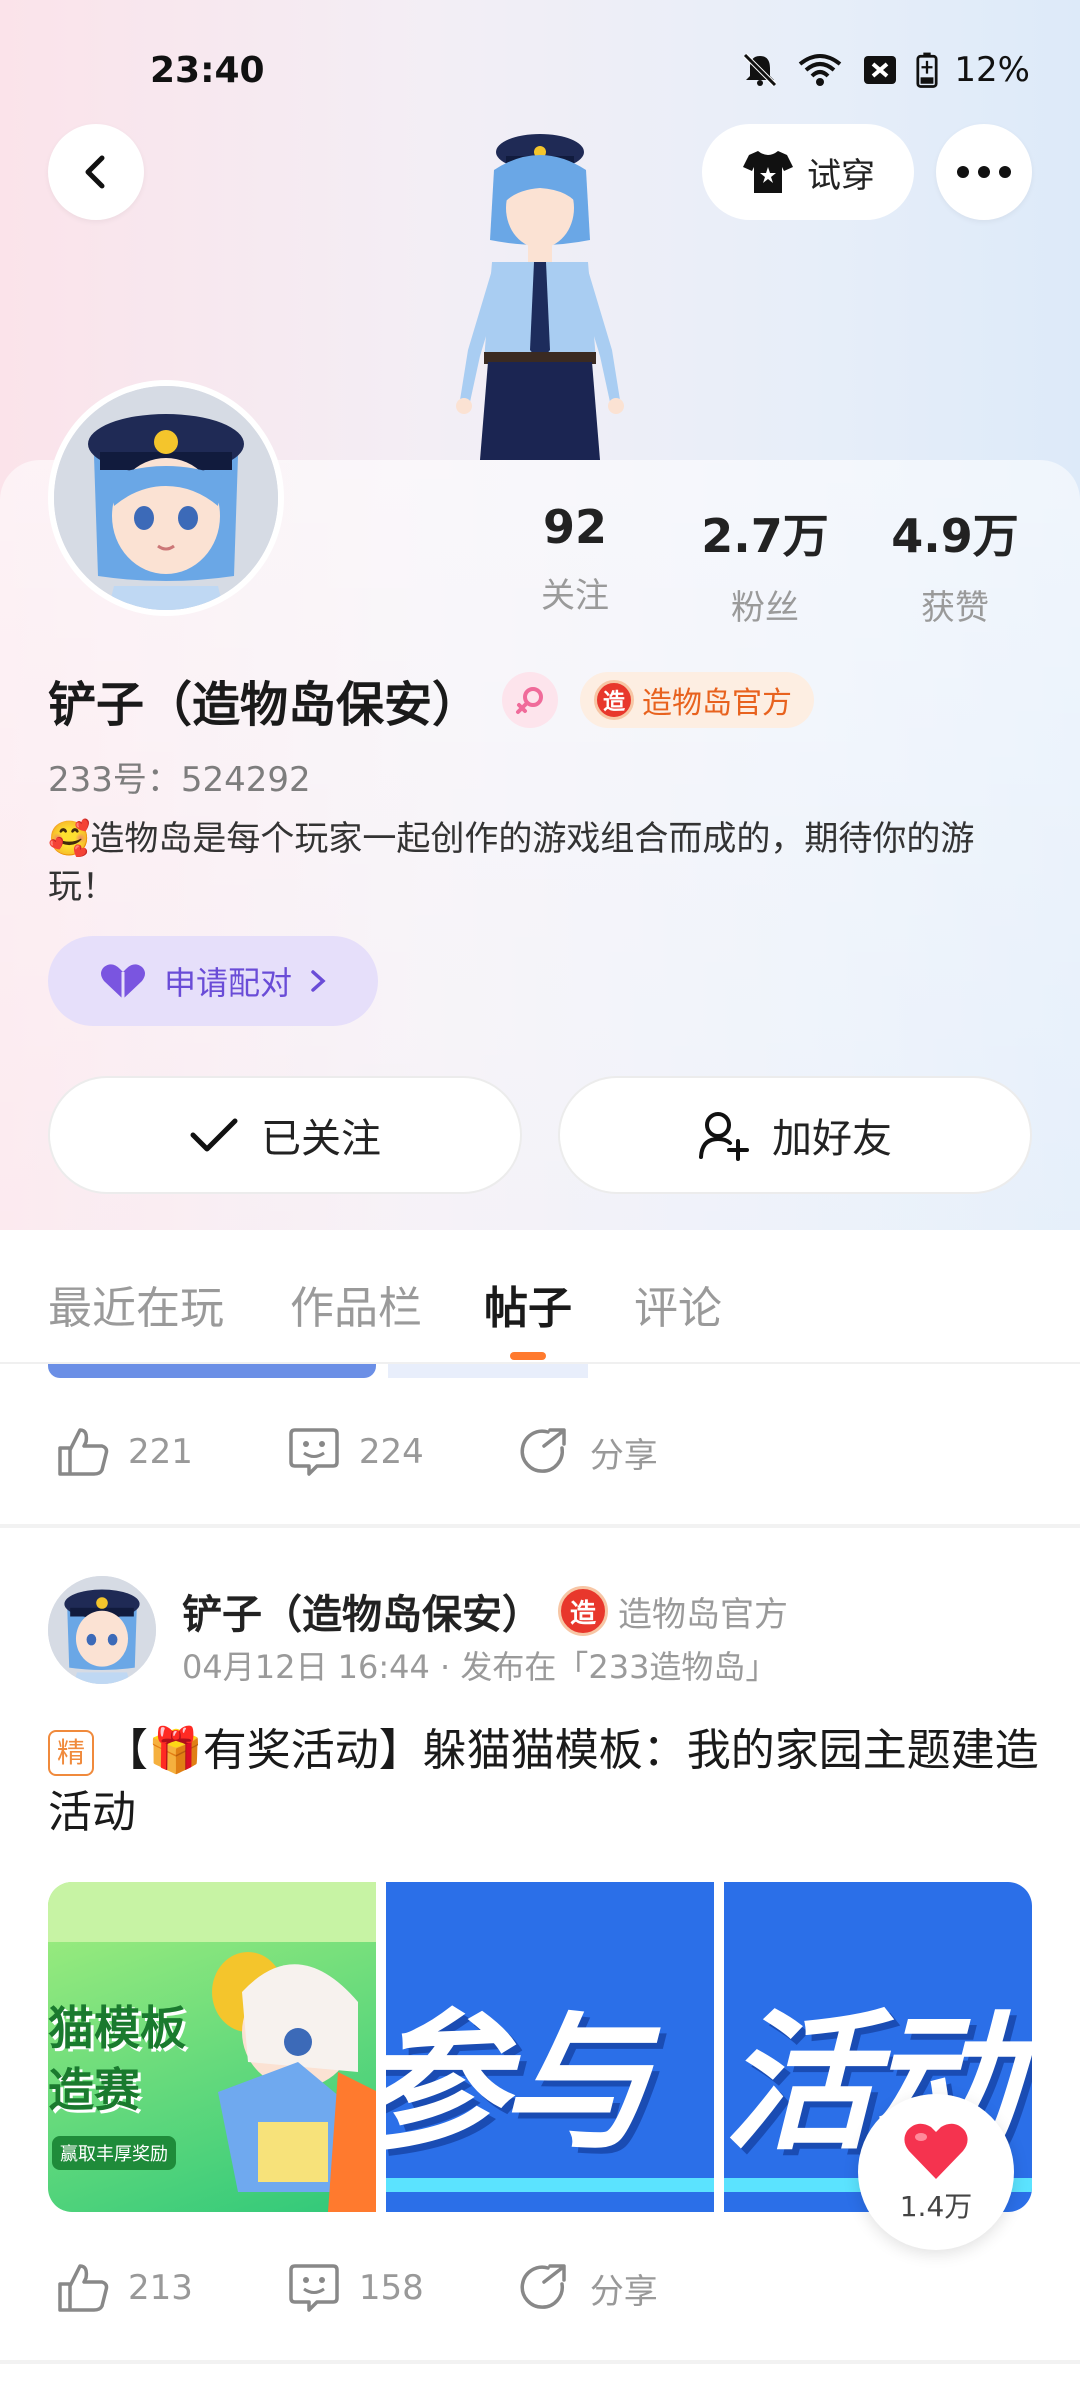 Image resolution: width=1080 pixels, height=2400 pixels. I want to click on like-count: 221, so click(160, 1452).